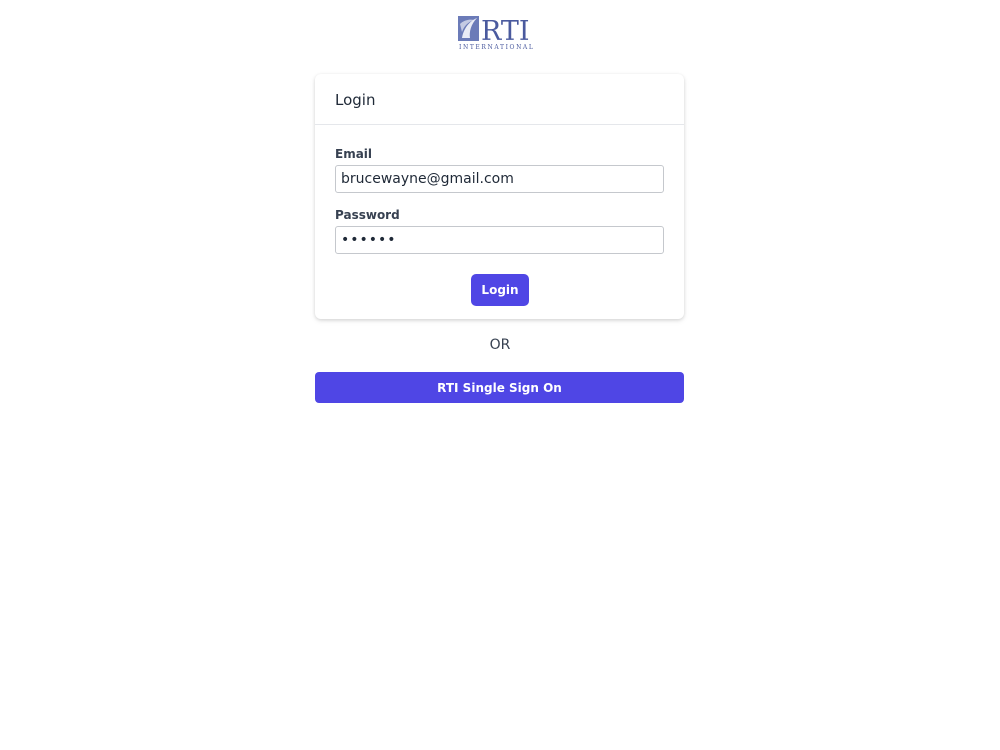 Image resolution: width=1000 pixels, height=750 pixels. What do you see at coordinates (499, 179) in the screenshot?
I see `email-input` at bounding box center [499, 179].